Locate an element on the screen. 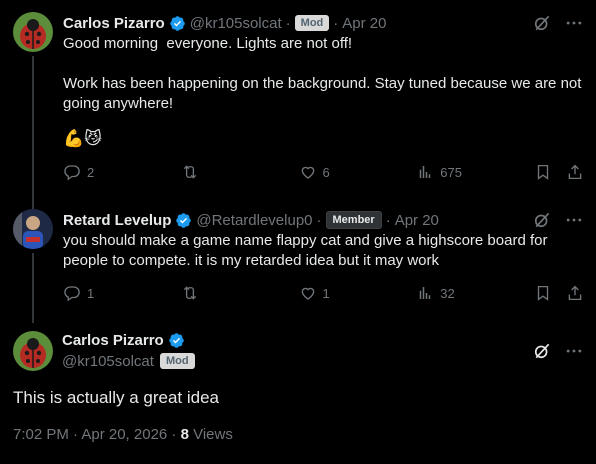 Image resolution: width=596 pixels, height=464 pixels. post-emoji: 💪😼 is located at coordinates (82, 138).